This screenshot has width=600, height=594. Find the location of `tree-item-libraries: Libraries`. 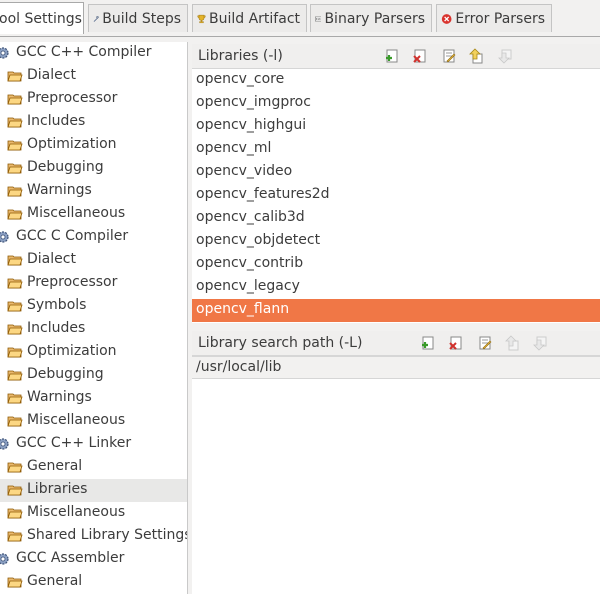

tree-item-libraries: Libraries is located at coordinates (93, 490).